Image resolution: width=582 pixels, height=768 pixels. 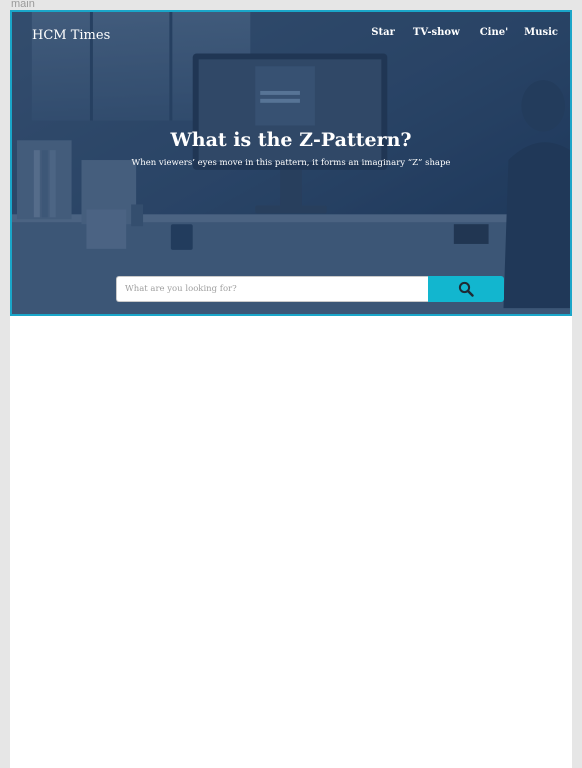 What do you see at coordinates (291, 140) in the screenshot?
I see `hero-title: What is the Z-Pattern?` at bounding box center [291, 140].